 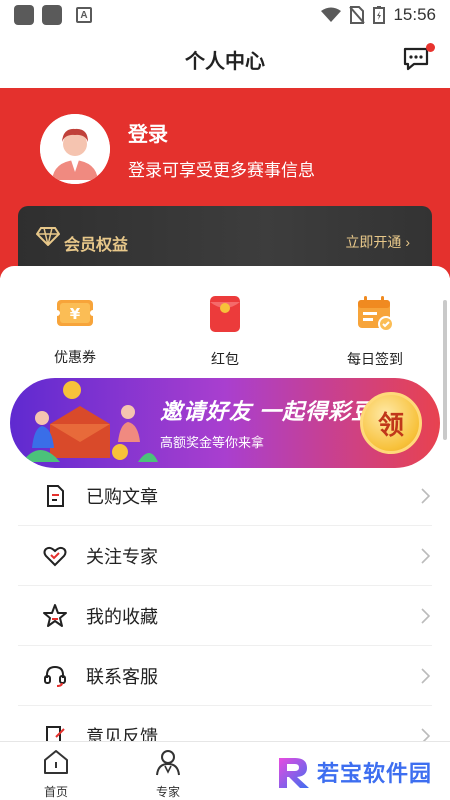 I want to click on app-notification-icon: A, so click(x=84, y=15).